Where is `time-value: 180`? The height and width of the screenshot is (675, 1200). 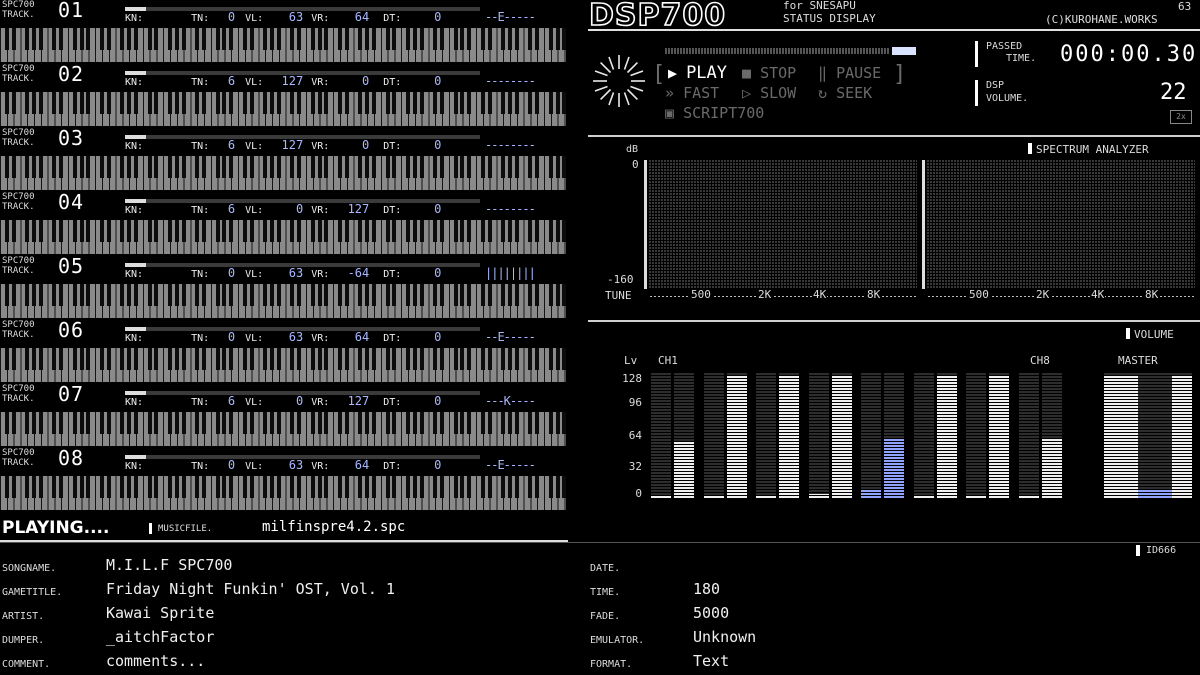 time-value: 180 is located at coordinates (707, 589).